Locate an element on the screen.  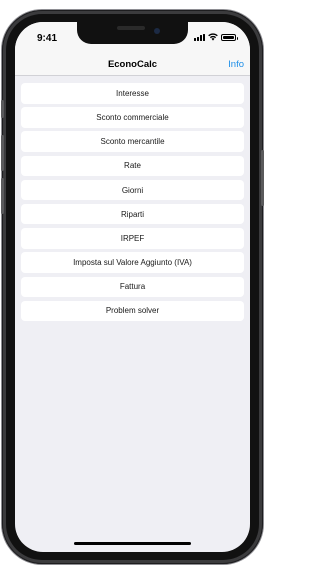
front-camera is located at coordinates (157, 31).